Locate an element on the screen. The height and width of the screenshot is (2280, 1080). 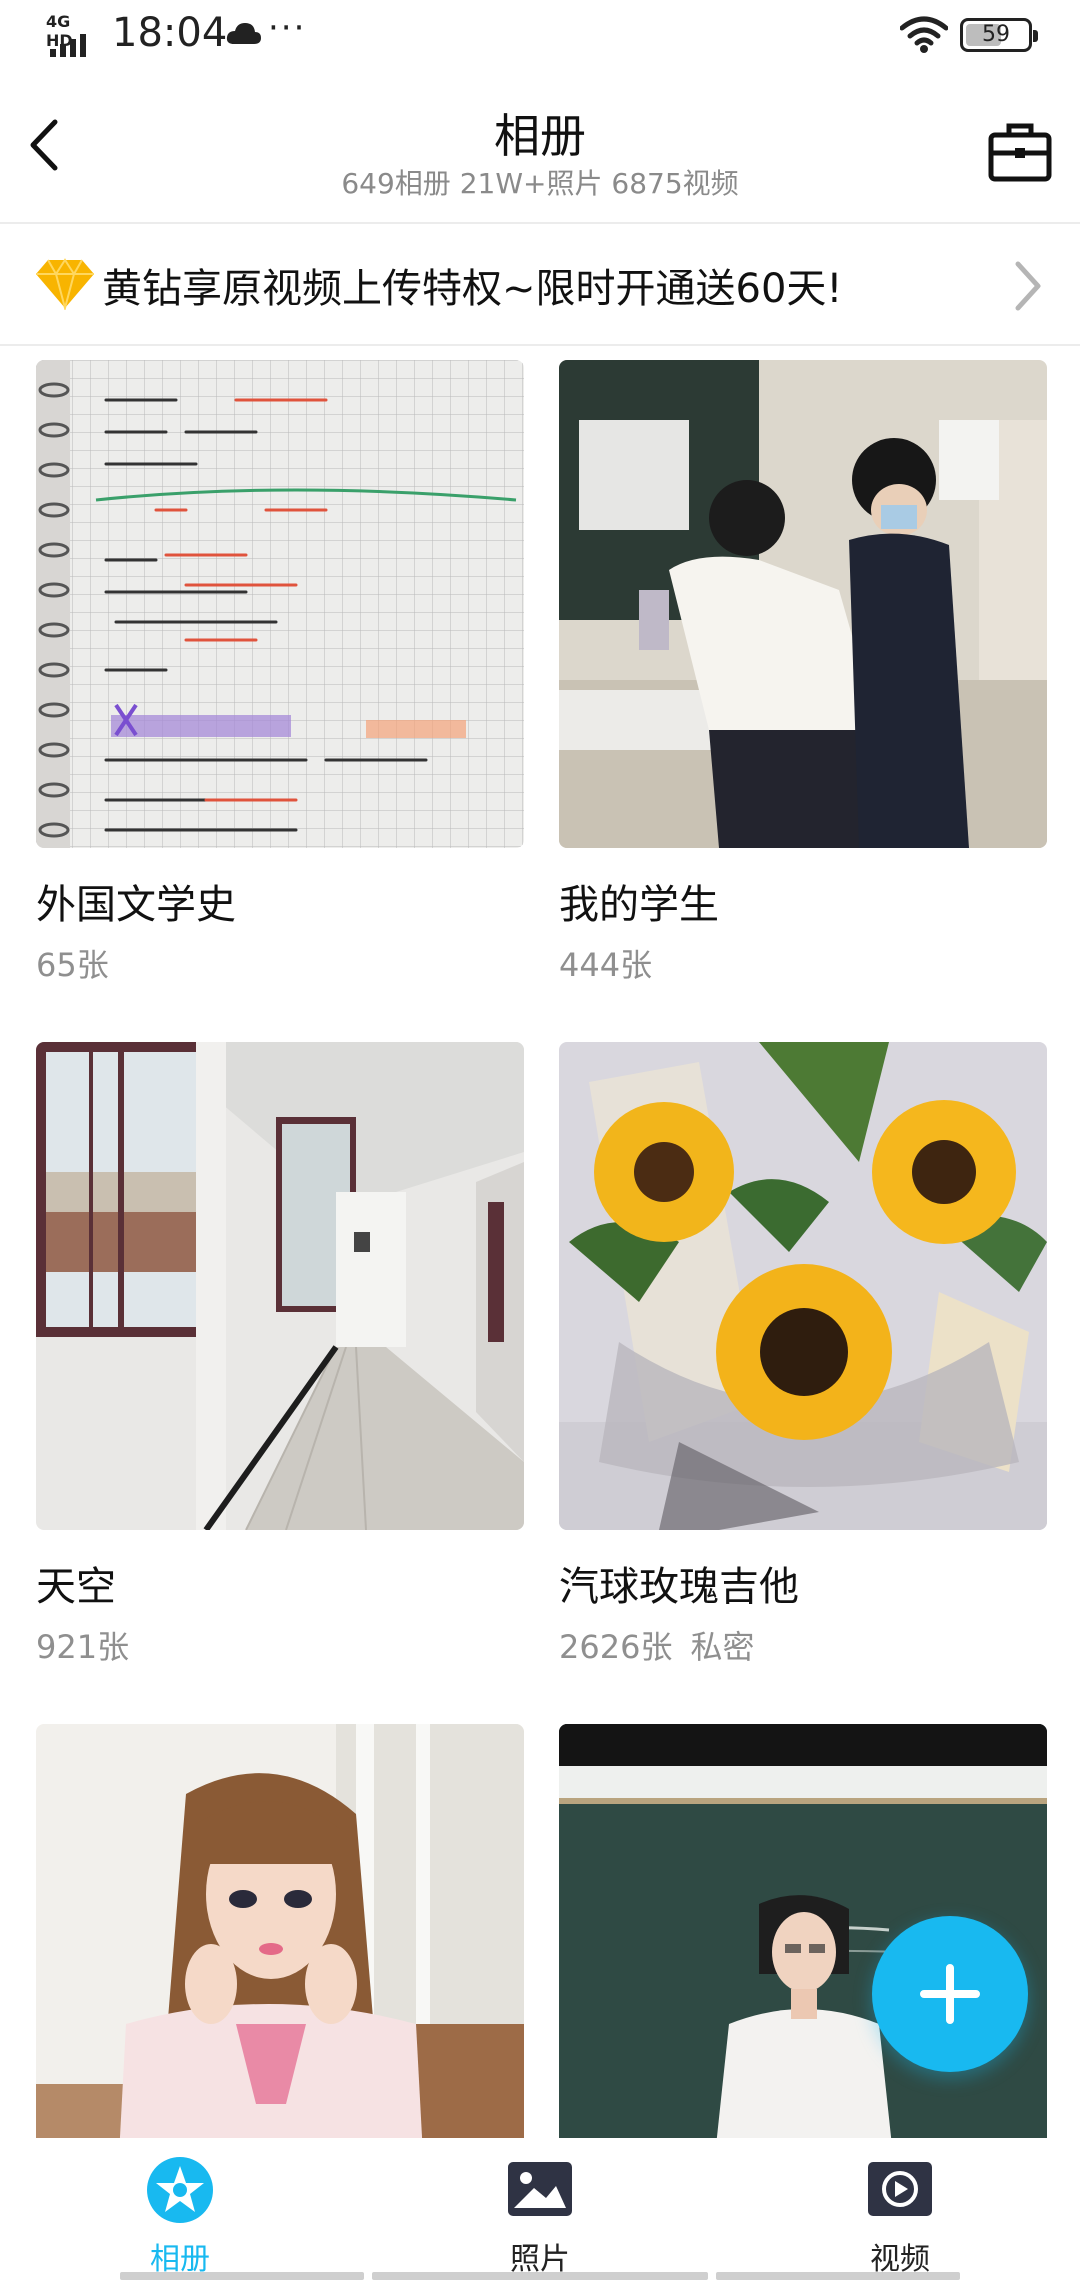
promo-text: 黄钻享原视频上传特权~限时开通送60天! is located at coordinates (472, 289).